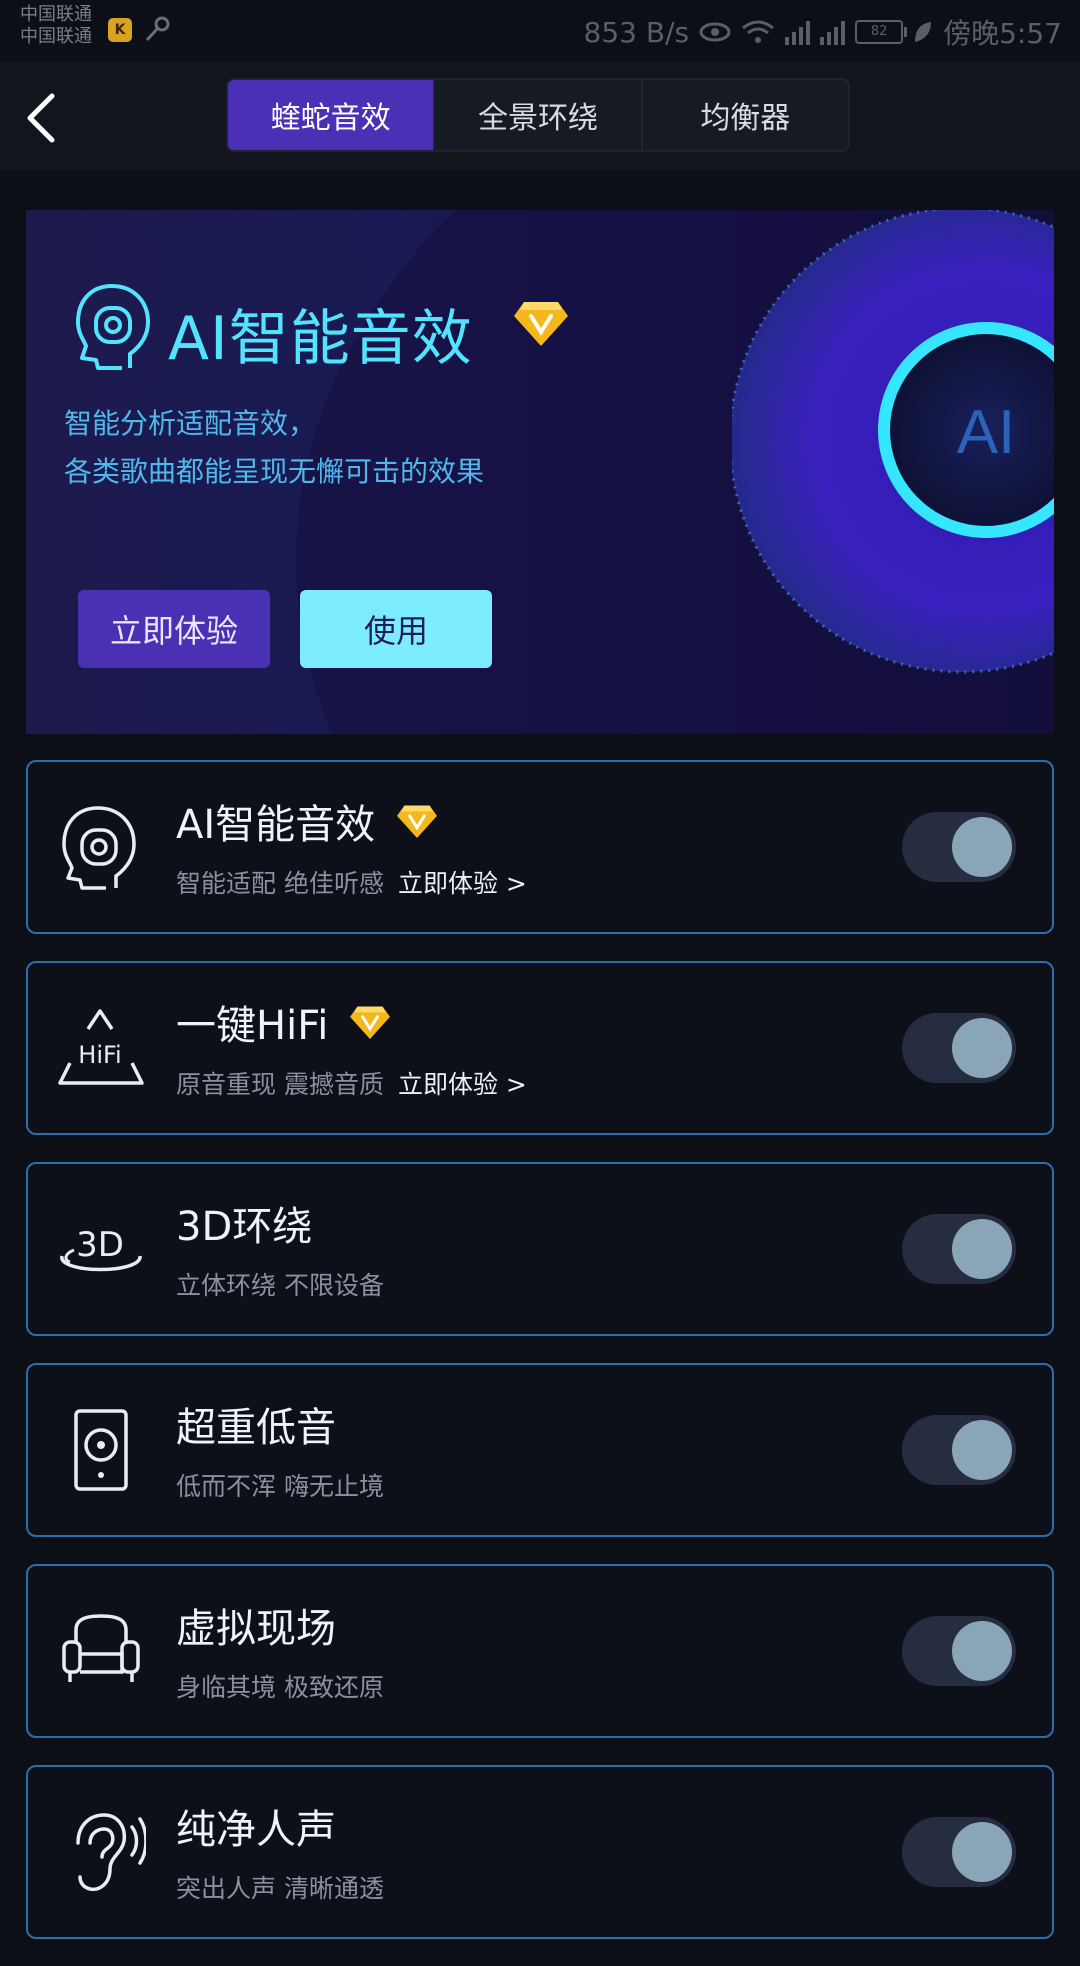 The image size is (1080, 1966). I want to click on effect-title-text: 3D环绕, so click(244, 1227).